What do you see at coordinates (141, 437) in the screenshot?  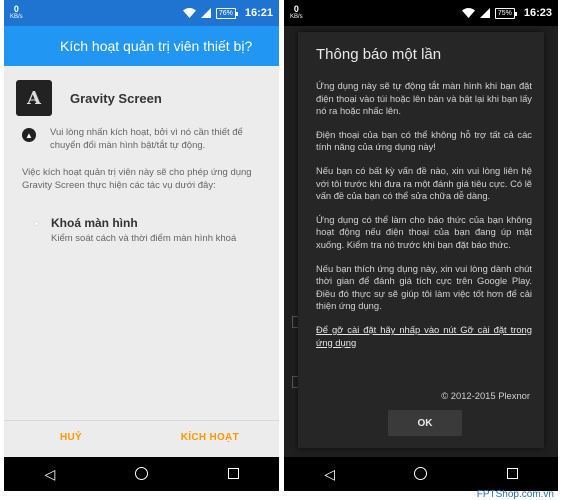 I see `button-bar: HUỶ KÍCH HOẠT` at bounding box center [141, 437].